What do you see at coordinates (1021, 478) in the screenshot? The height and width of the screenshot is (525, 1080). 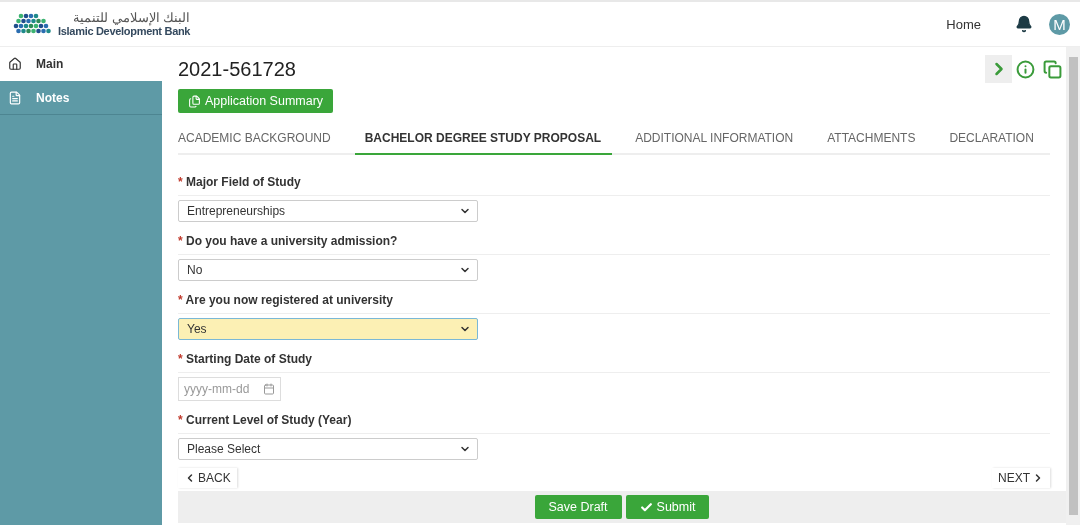 I see `next-button: NEXT` at bounding box center [1021, 478].